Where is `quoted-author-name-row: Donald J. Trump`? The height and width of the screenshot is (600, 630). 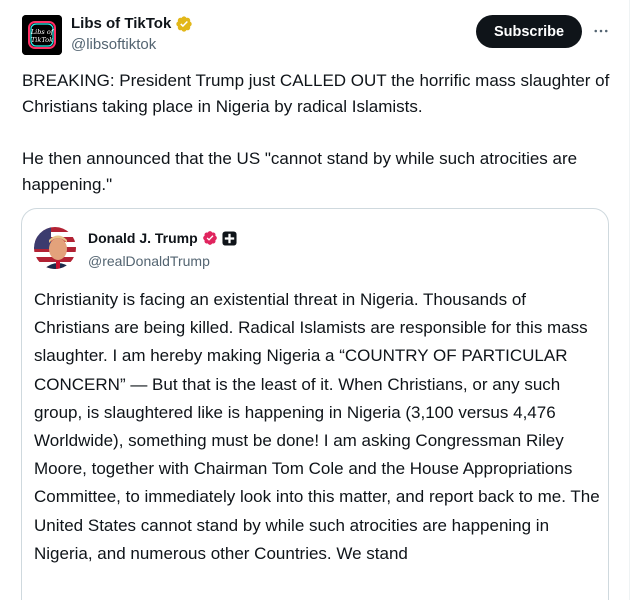 quoted-author-name-row: Donald J. Trump is located at coordinates (162, 238).